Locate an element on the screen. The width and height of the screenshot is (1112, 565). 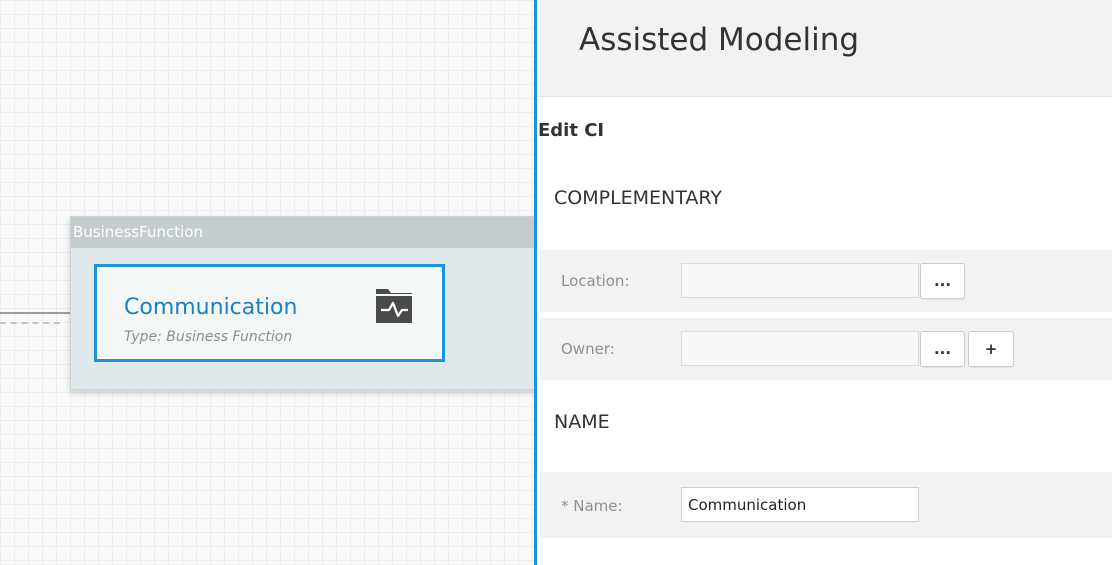
node-title: Communication is located at coordinates (211, 307).